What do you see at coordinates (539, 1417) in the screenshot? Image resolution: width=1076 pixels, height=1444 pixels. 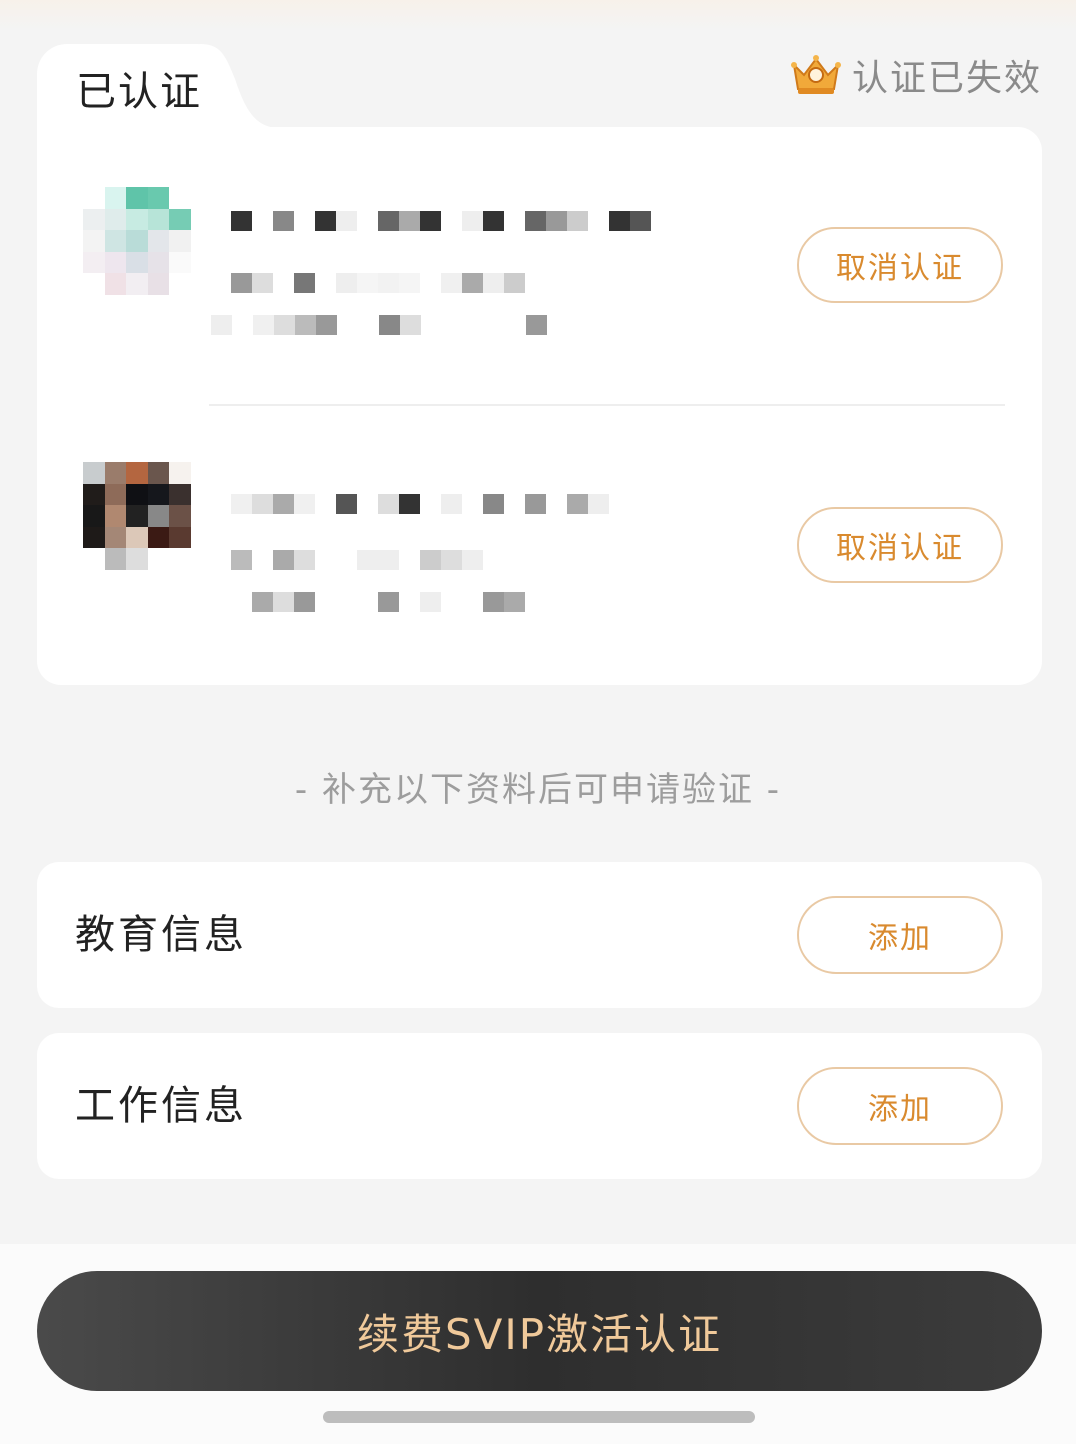 I see `home-indicator` at bounding box center [539, 1417].